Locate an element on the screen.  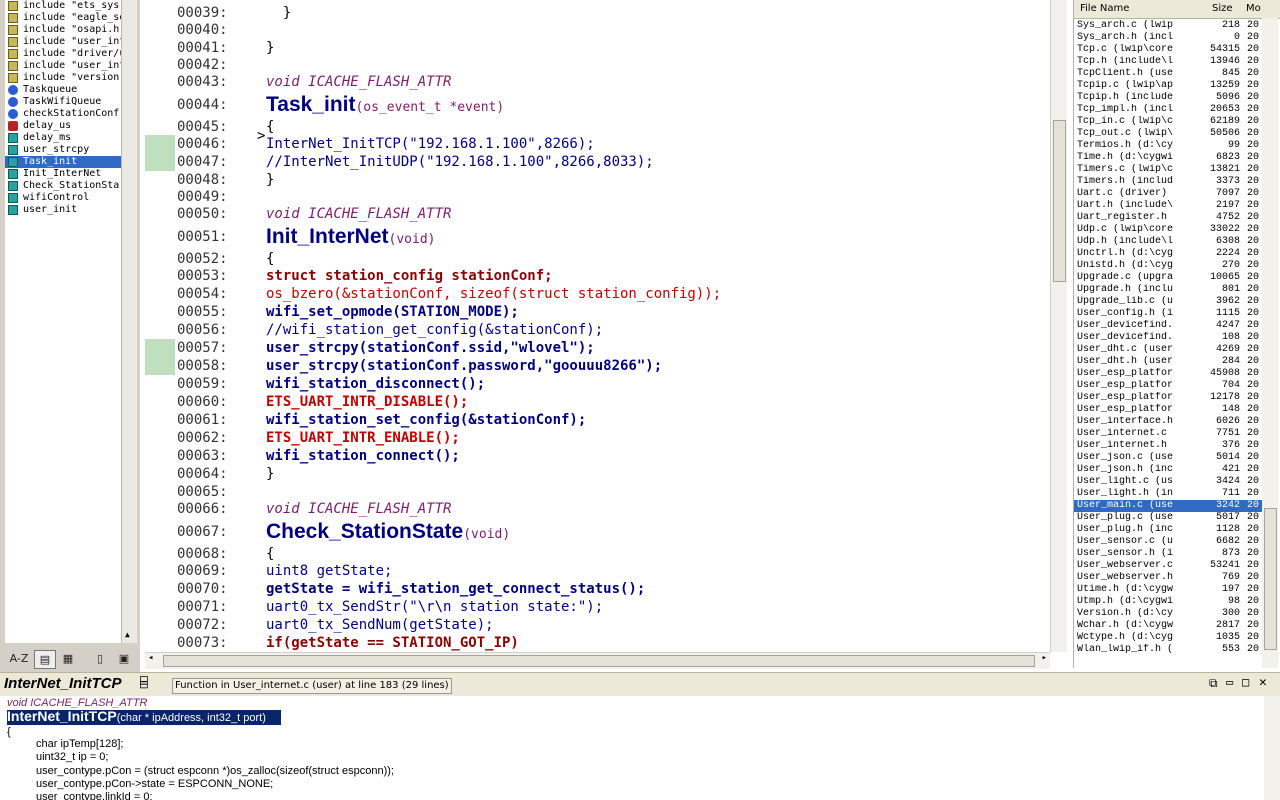
file-row: Wlan_lwip_if.h (553 20 is located at coordinates (1169, 650).